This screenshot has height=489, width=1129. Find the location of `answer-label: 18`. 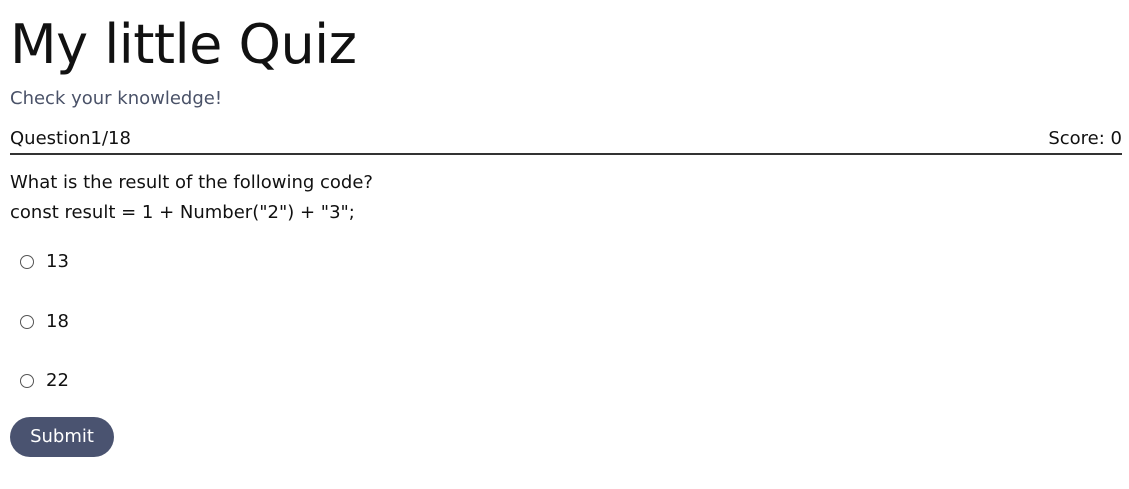

answer-label: 18 is located at coordinates (57, 321).